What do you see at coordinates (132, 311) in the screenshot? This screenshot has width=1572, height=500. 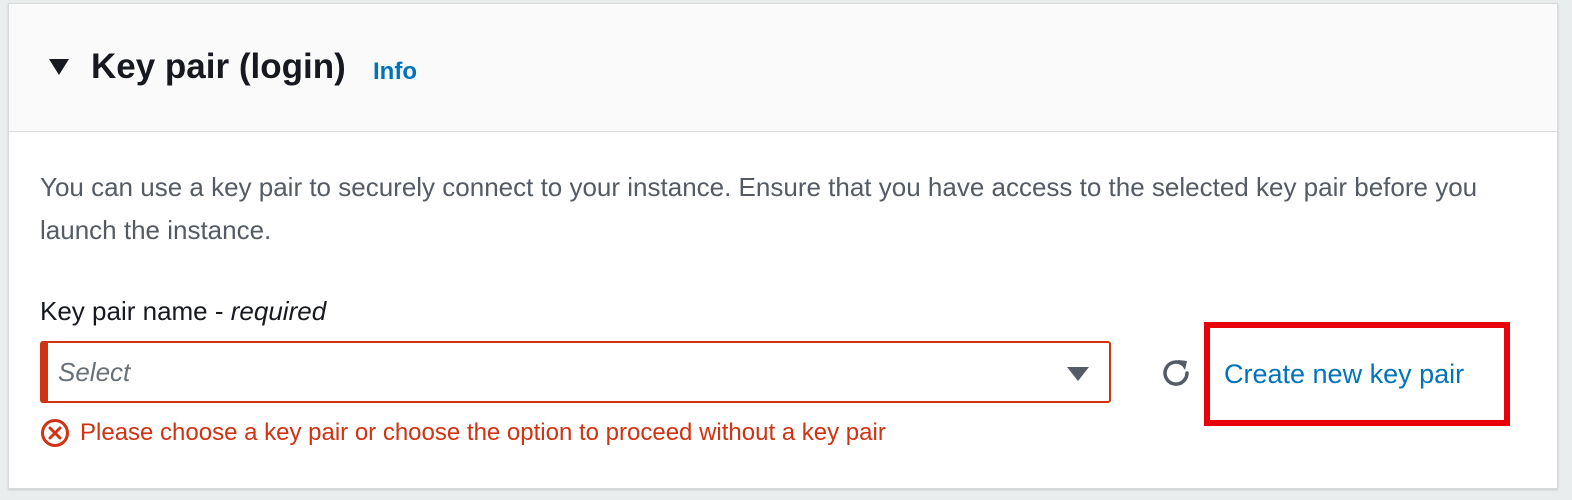 I see `field-label-text: Key pair name -` at bounding box center [132, 311].